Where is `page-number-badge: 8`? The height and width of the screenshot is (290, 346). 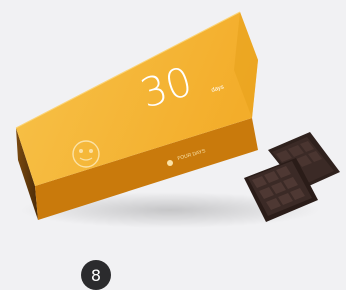
page-number-badge: 8 is located at coordinates (96, 275).